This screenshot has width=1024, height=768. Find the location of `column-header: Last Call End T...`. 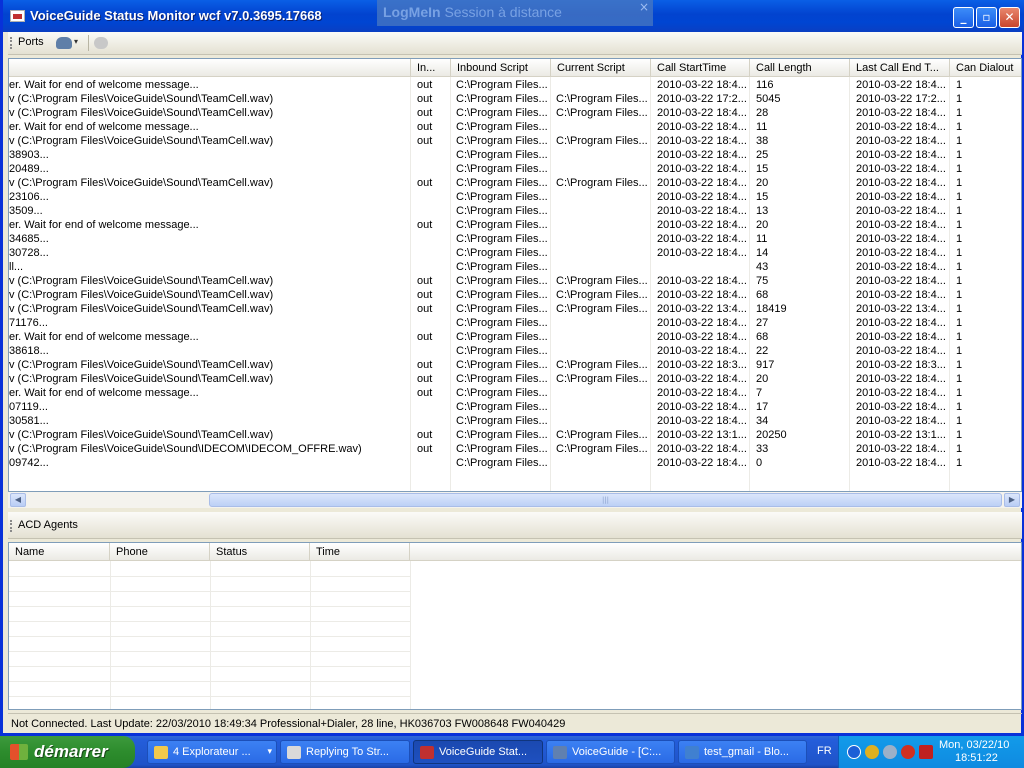

column-header: Last Call End T... is located at coordinates (900, 68).